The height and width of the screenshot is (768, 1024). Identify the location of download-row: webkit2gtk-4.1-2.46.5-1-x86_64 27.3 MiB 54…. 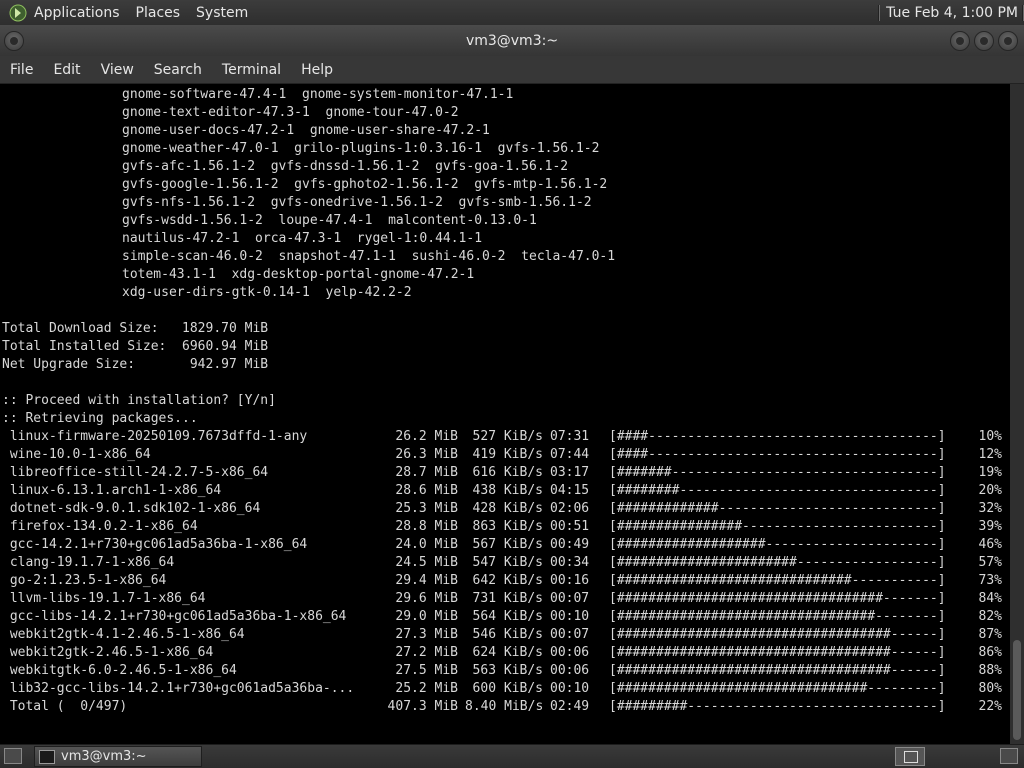
(505, 635).